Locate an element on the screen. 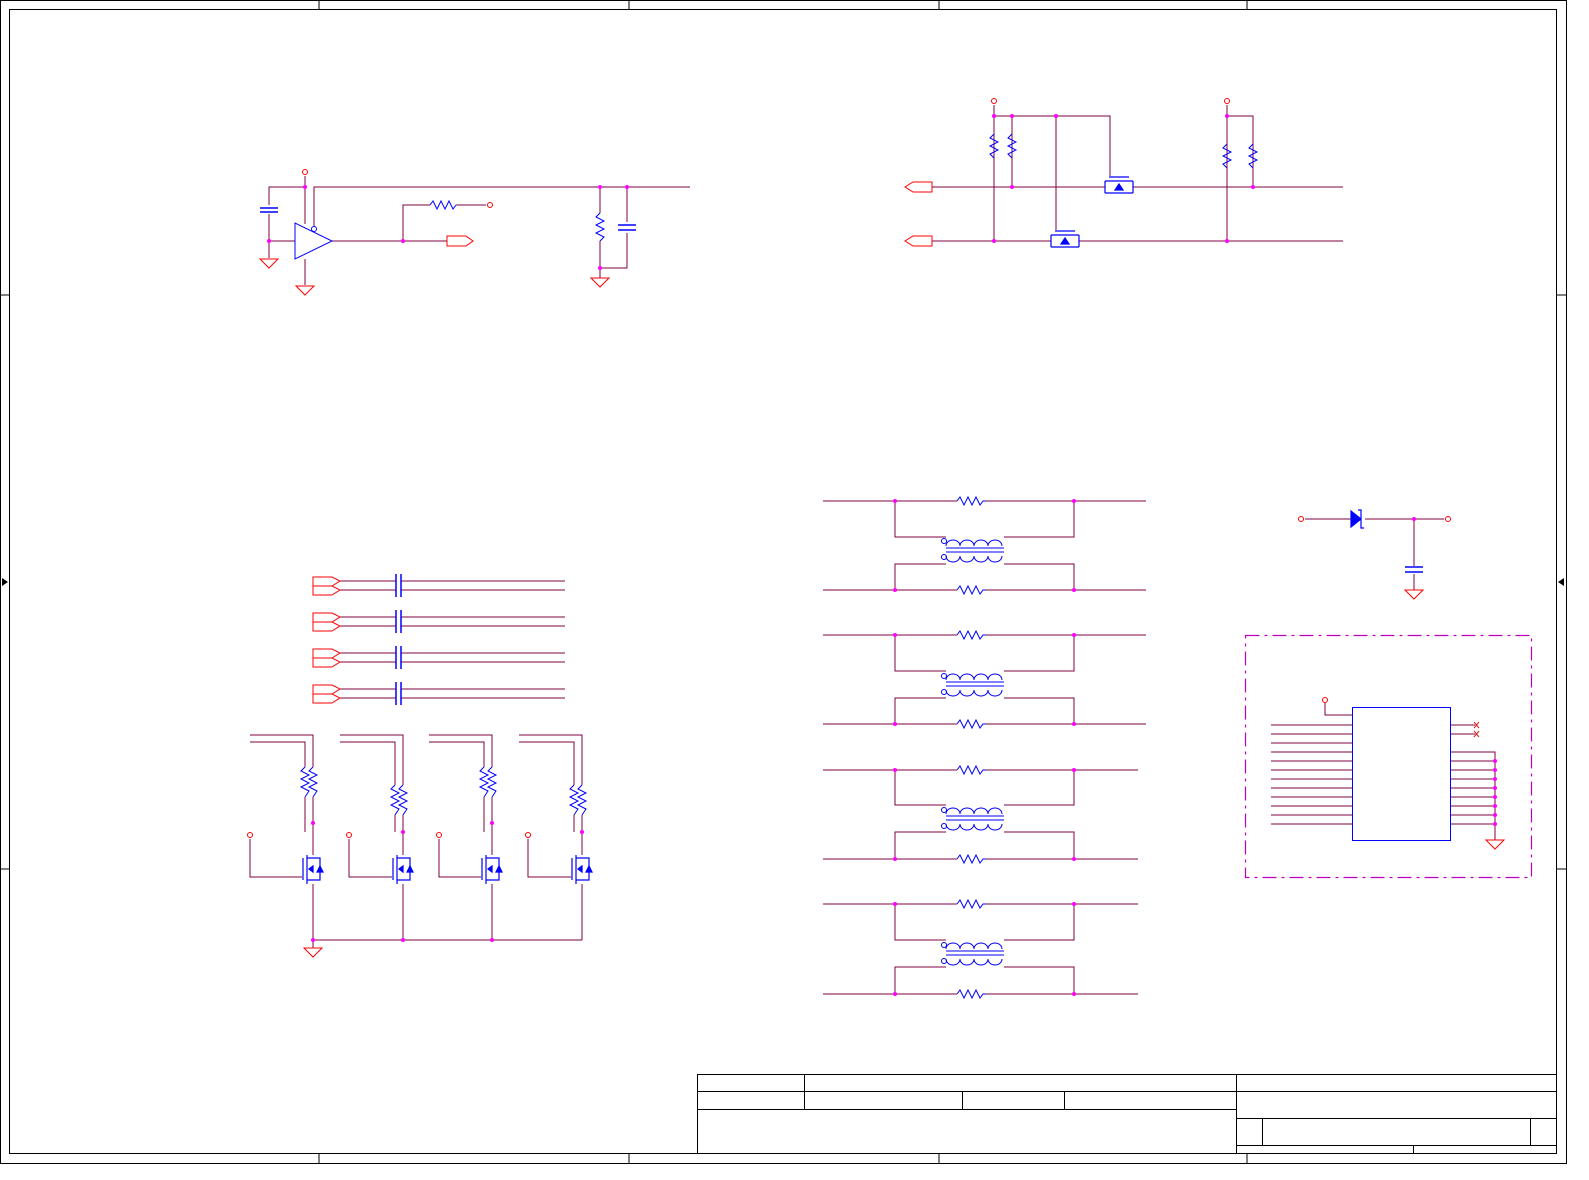  ic-connector-block is located at coordinates (1388, 756).